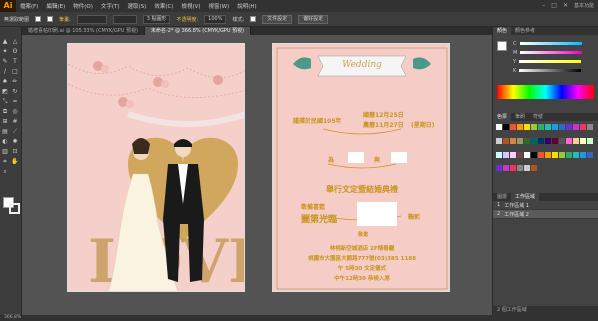 The image size is (598, 321). Describe the element at coordinates (538, 117) in the screenshot. I see `tab-symbols: 符號` at that location.